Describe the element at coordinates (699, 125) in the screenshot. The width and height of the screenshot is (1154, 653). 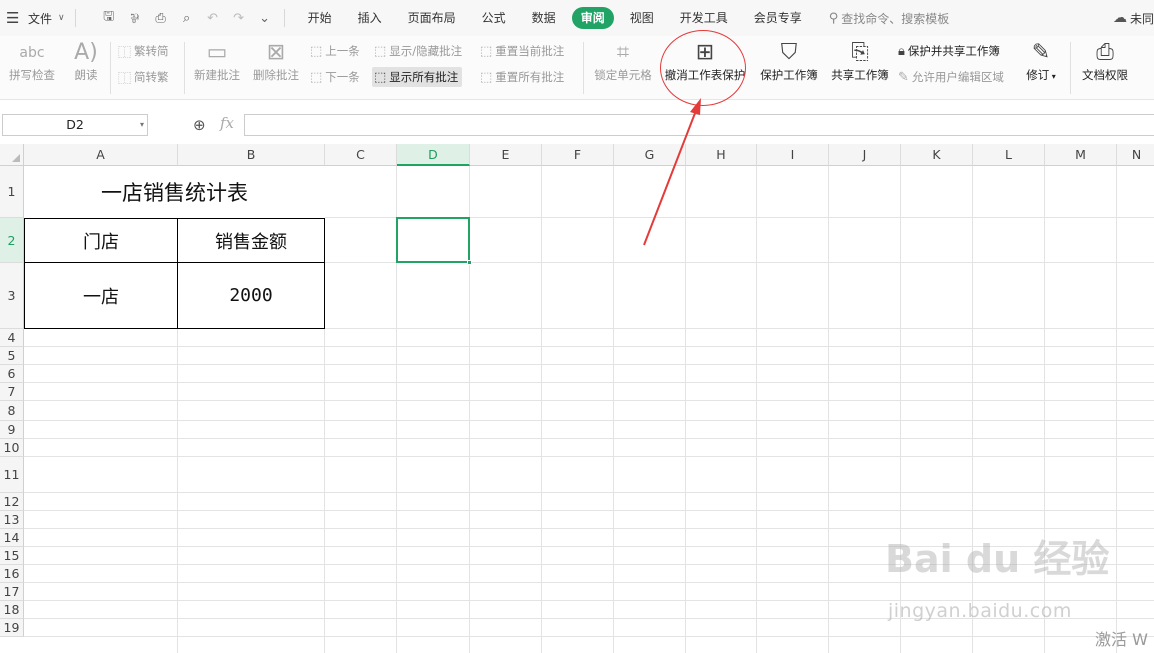
I see `formula-input` at that location.